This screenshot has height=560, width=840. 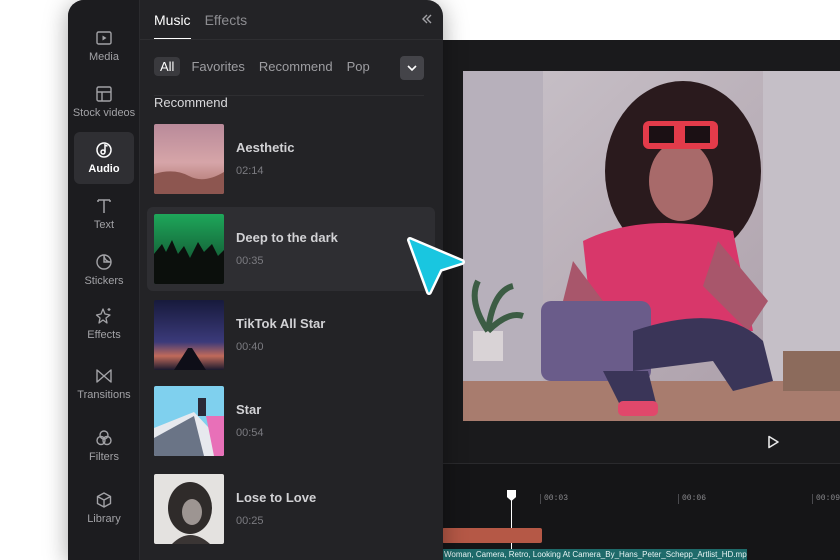 What do you see at coordinates (250, 261) in the screenshot?
I see `track-duration: 00:35` at bounding box center [250, 261].